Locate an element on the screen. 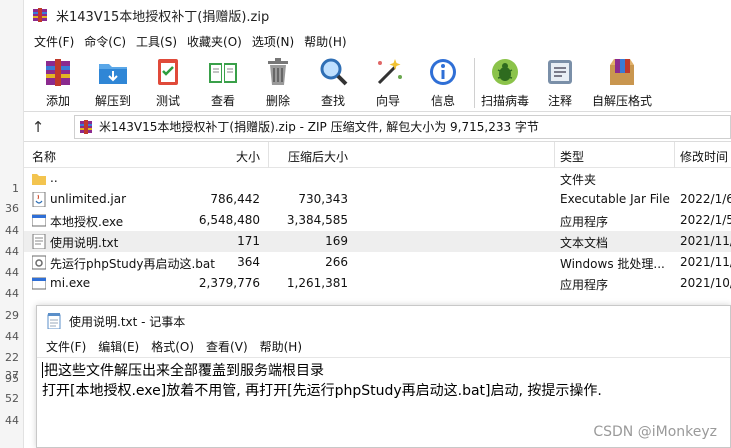 The width and height of the screenshot is (731, 448). column-modified-header: 修改时间 is located at coordinates (704, 156).